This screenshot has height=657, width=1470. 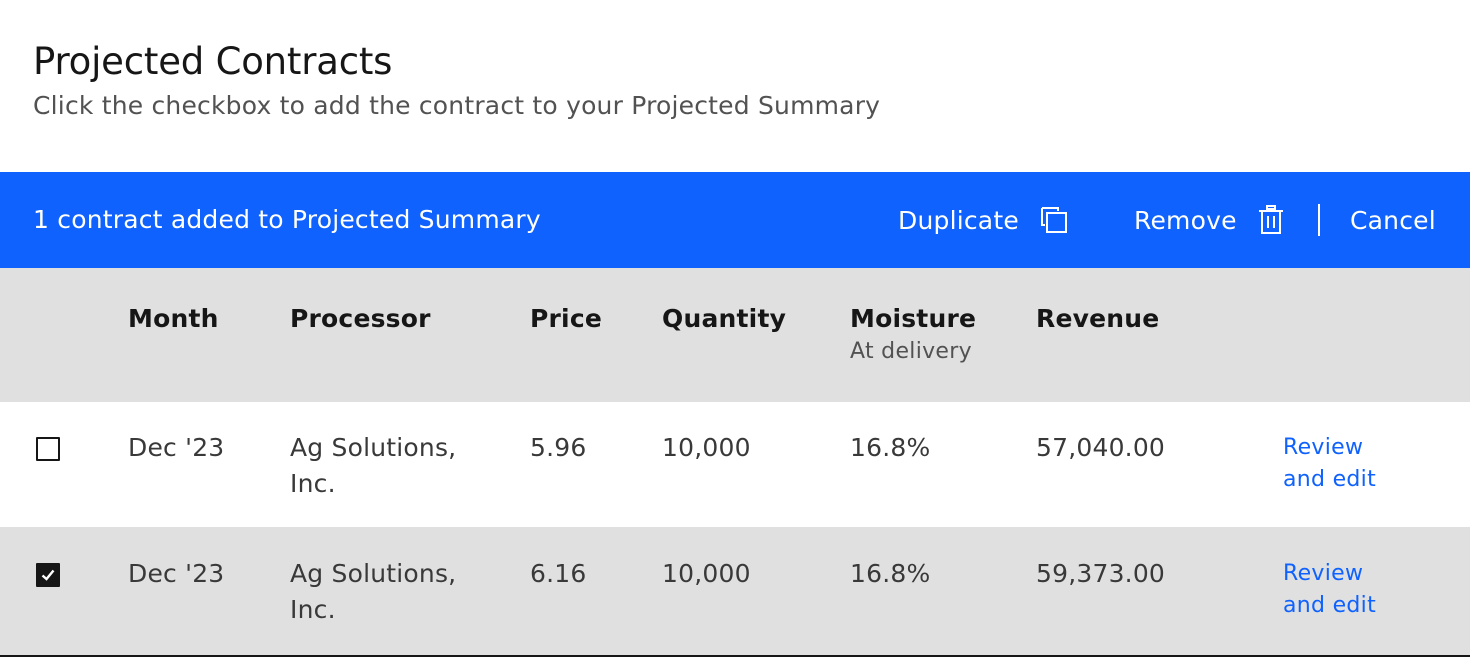 I want to click on column-header-moisture: Moisture, so click(x=913, y=319).